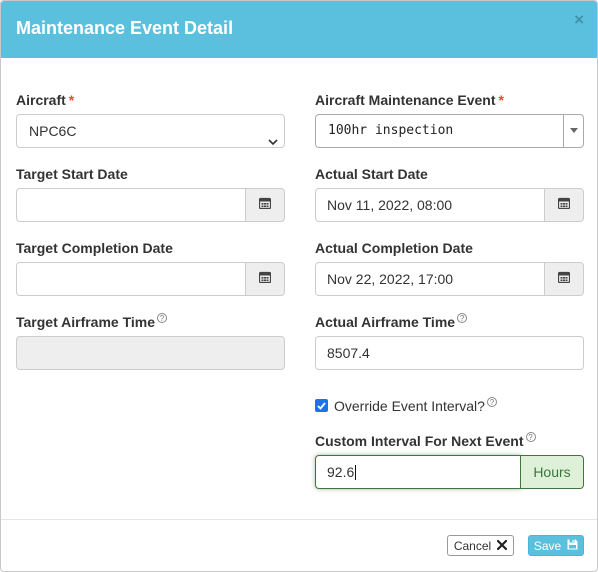  I want to click on modal-title: Maintenance Event Detail, so click(125, 28).